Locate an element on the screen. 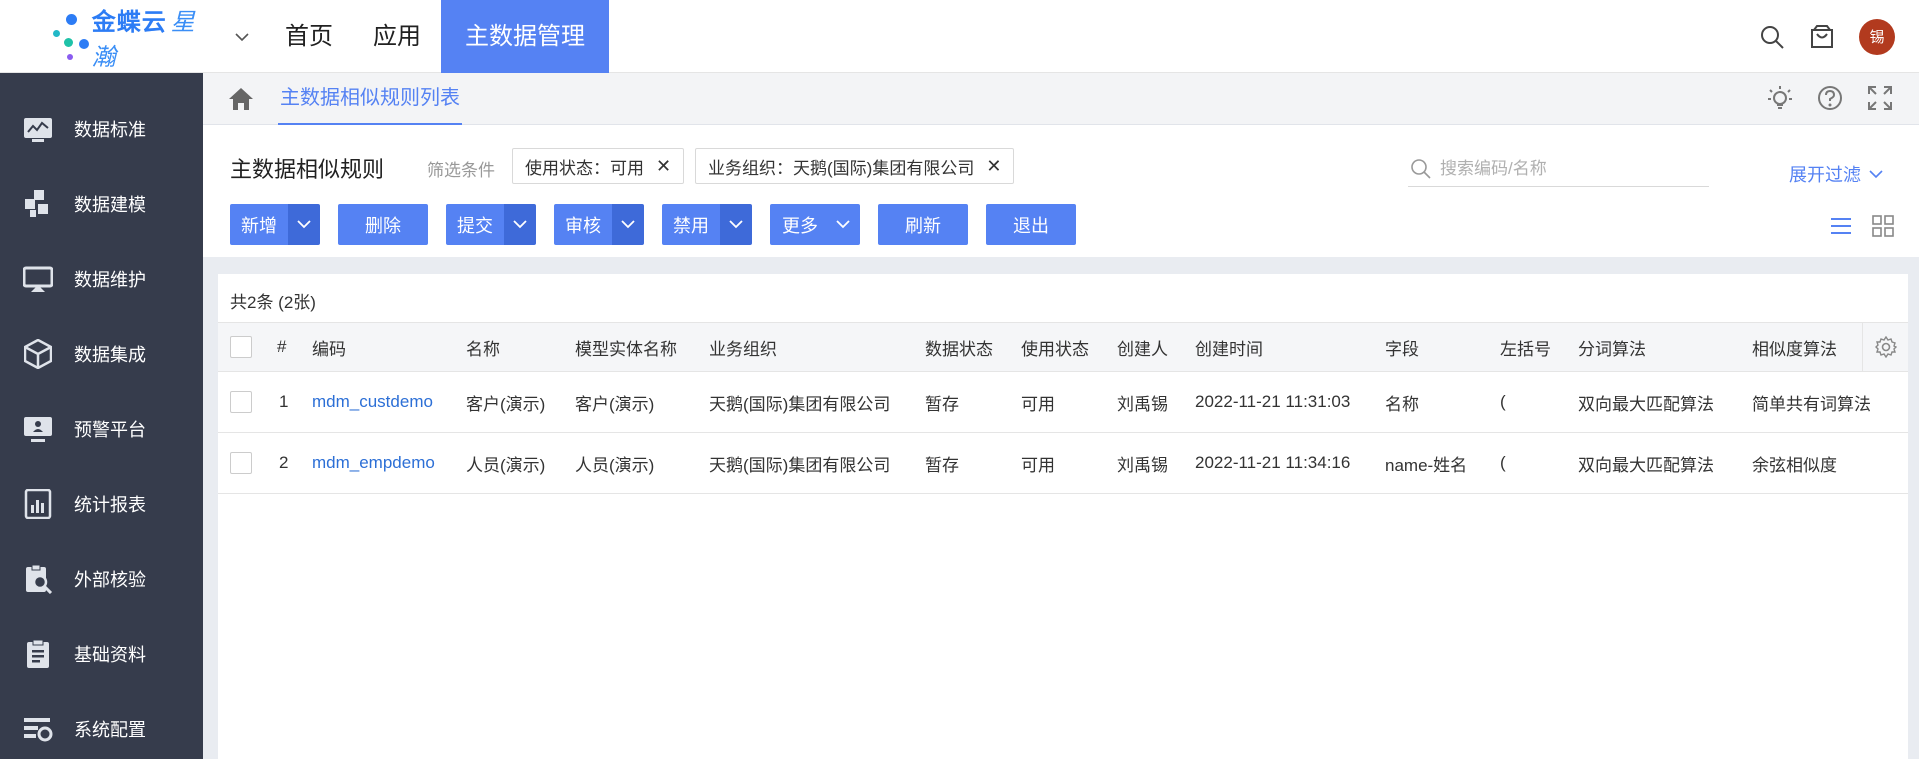  column-header: 模型实体名称 is located at coordinates (626, 347).